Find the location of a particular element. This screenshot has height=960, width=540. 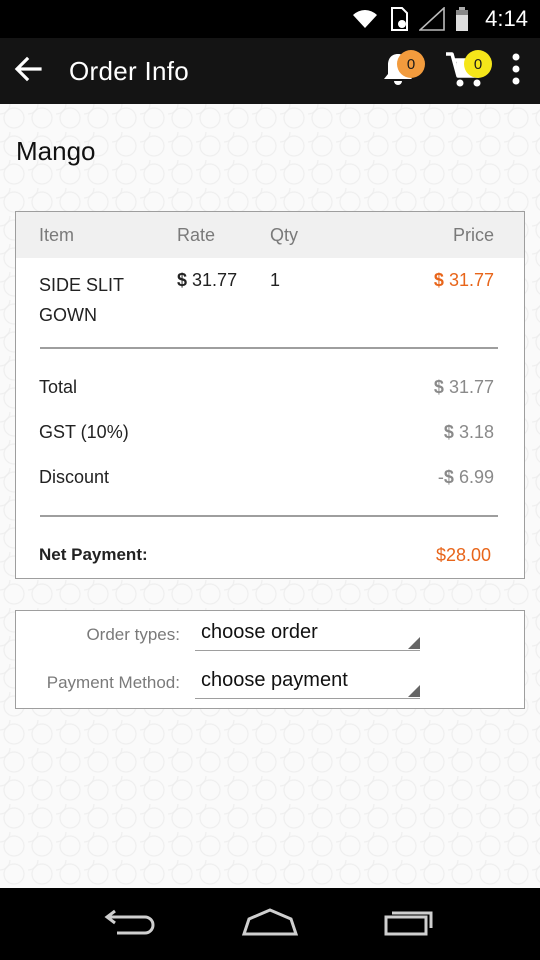

nav-recents-button is located at coordinates (410, 924).